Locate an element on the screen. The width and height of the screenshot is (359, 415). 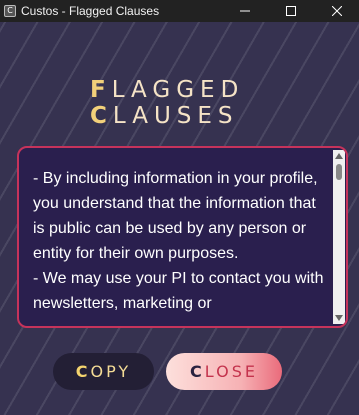
close-icon is located at coordinates (337, 11).